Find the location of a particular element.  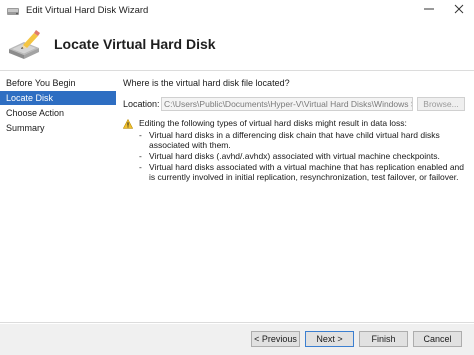

step-locate-disk: Locate Disk is located at coordinates (58, 98).